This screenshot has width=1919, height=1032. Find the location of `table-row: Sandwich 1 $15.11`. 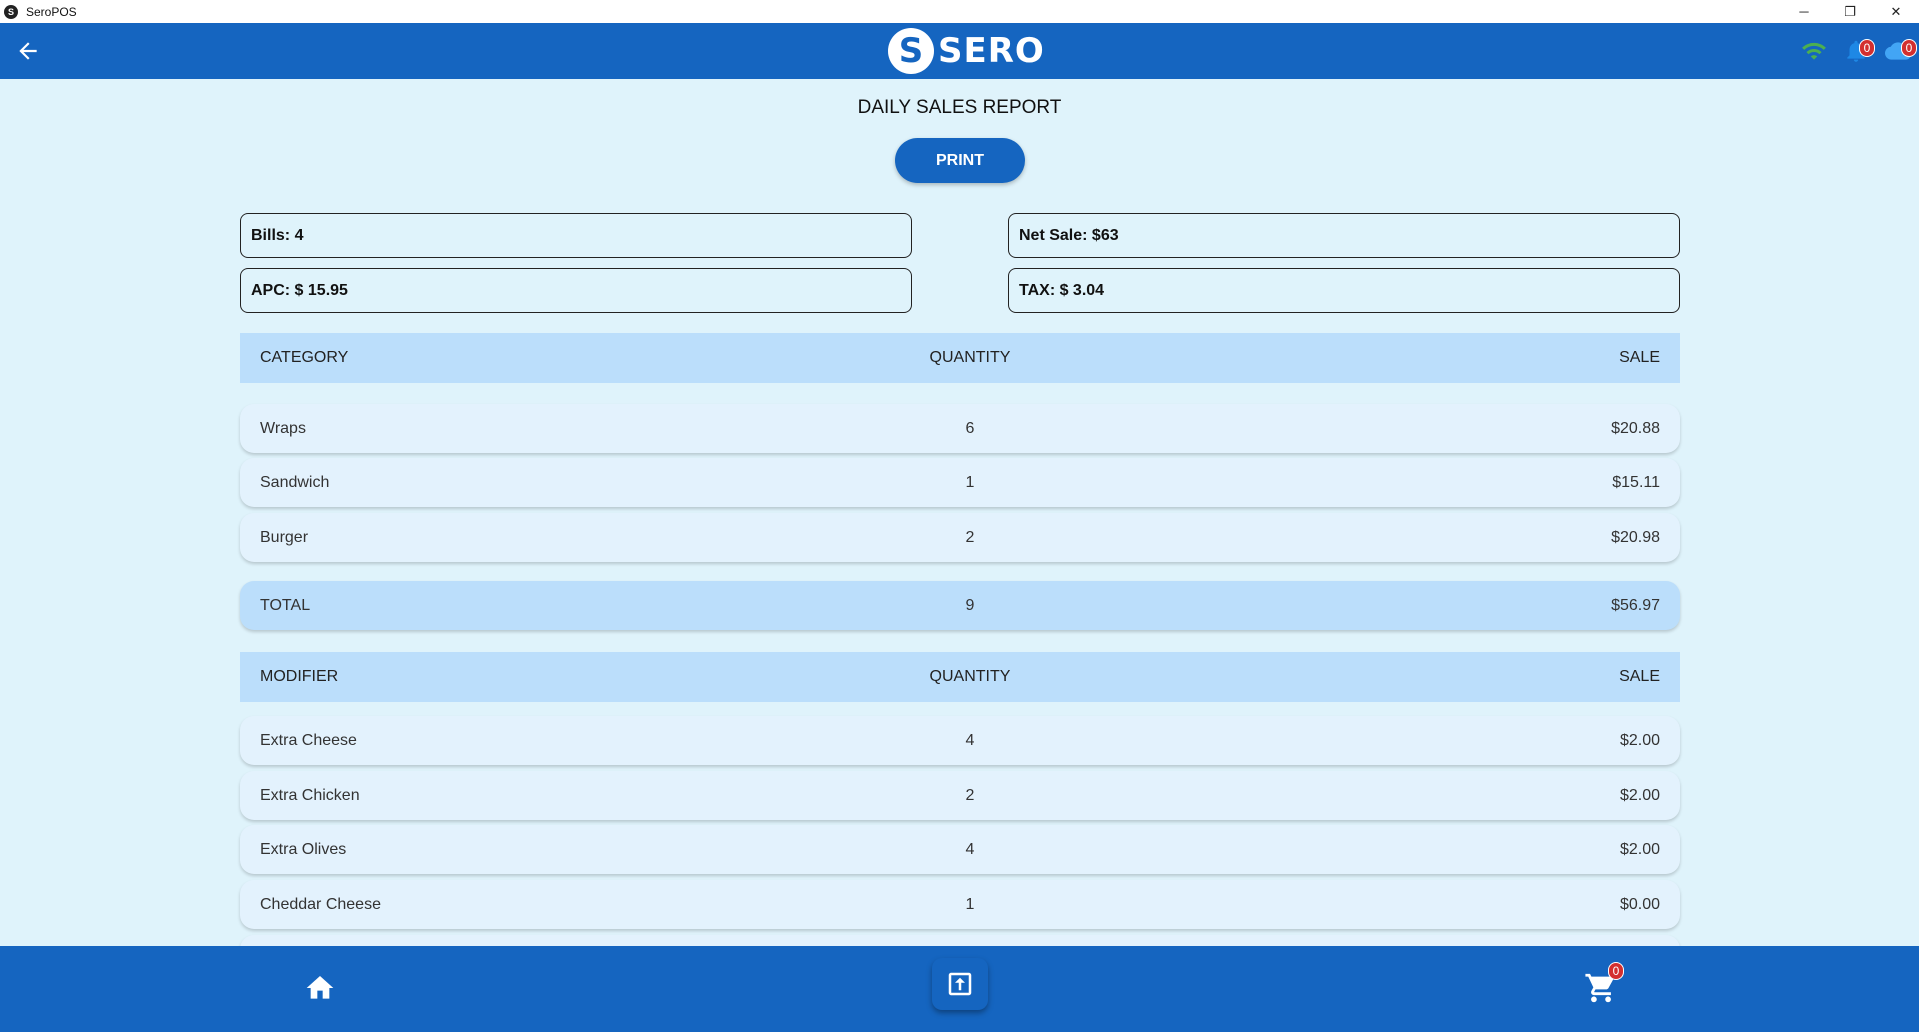

table-row: Sandwich 1 $15.11 is located at coordinates (960, 482).